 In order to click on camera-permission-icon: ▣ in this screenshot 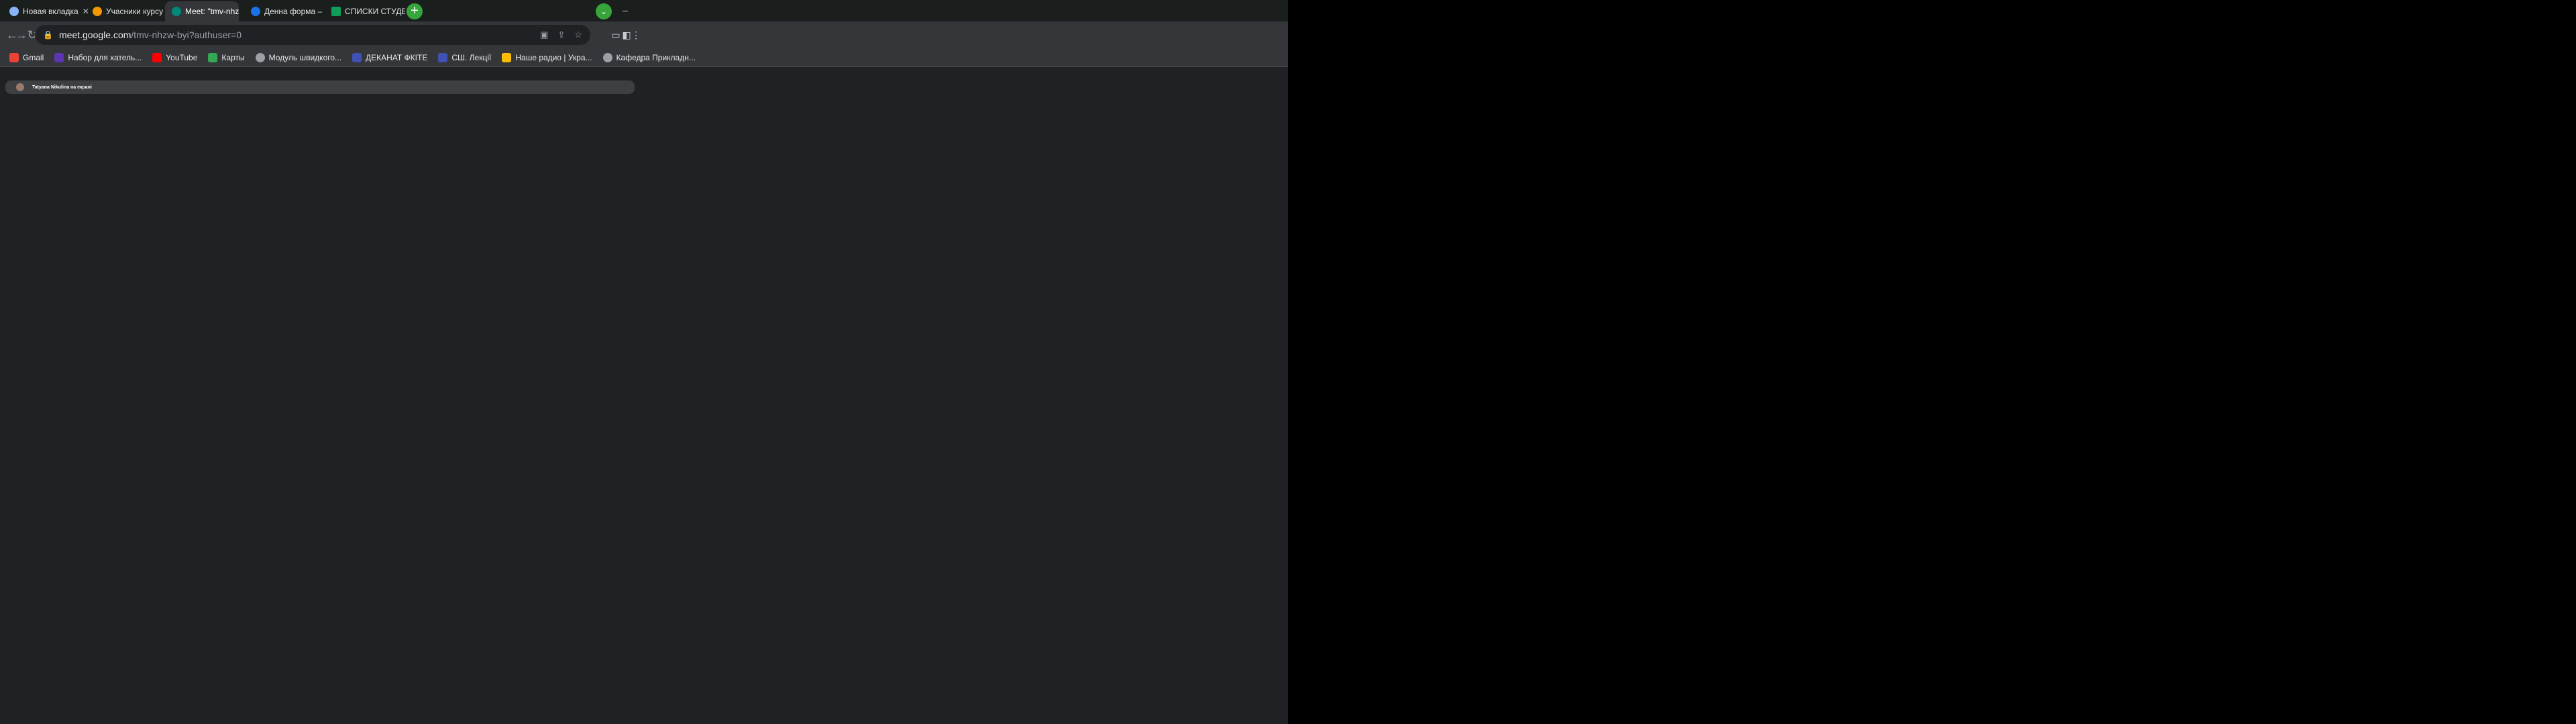, I will do `click(544, 35)`.